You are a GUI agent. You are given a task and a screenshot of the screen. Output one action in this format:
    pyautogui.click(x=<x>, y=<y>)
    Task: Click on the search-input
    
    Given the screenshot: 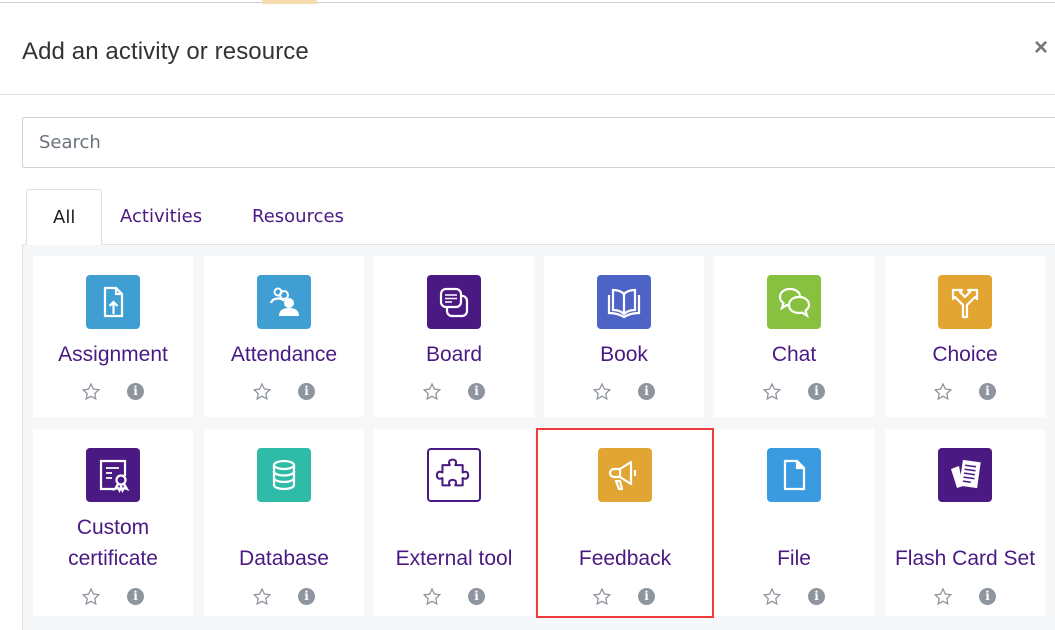 What is the action you would take?
    pyautogui.click(x=538, y=142)
    